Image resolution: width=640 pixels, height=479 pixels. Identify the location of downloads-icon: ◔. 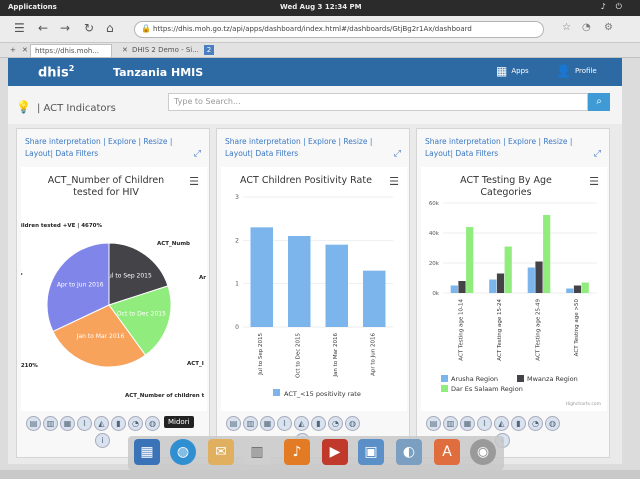
(586, 27).